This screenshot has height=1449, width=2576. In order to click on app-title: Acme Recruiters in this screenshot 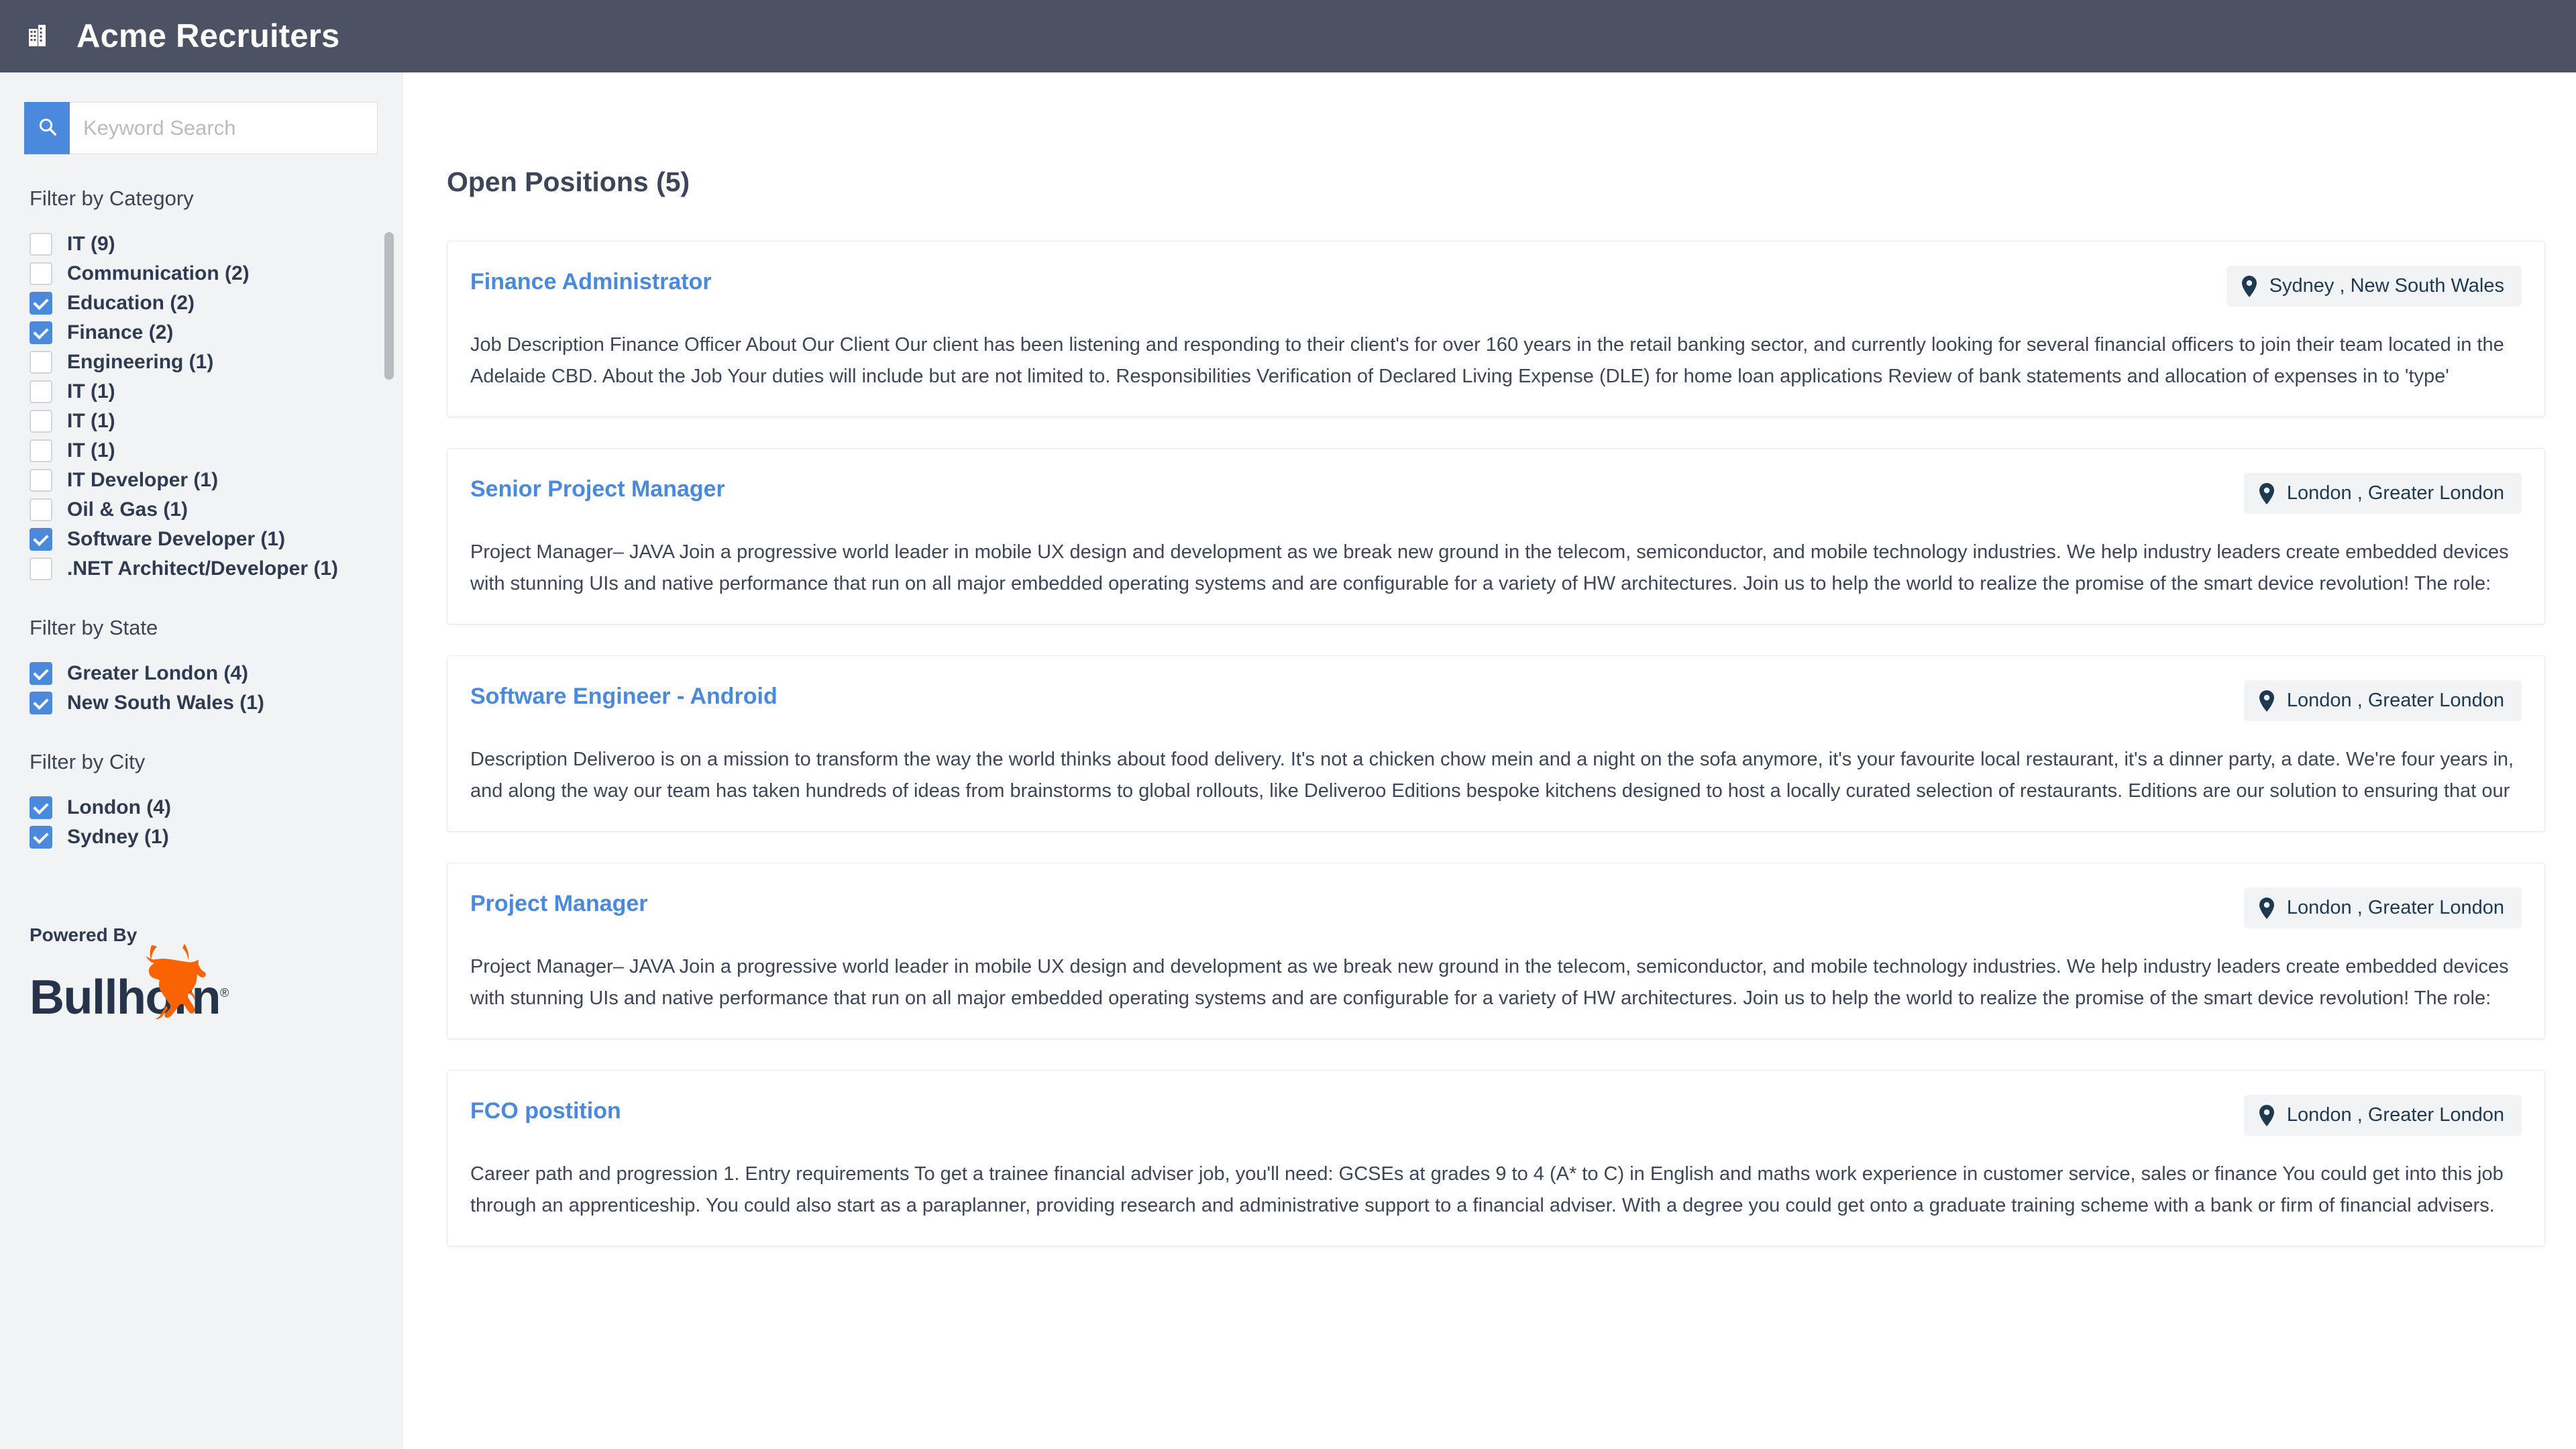, I will do `click(208, 36)`.